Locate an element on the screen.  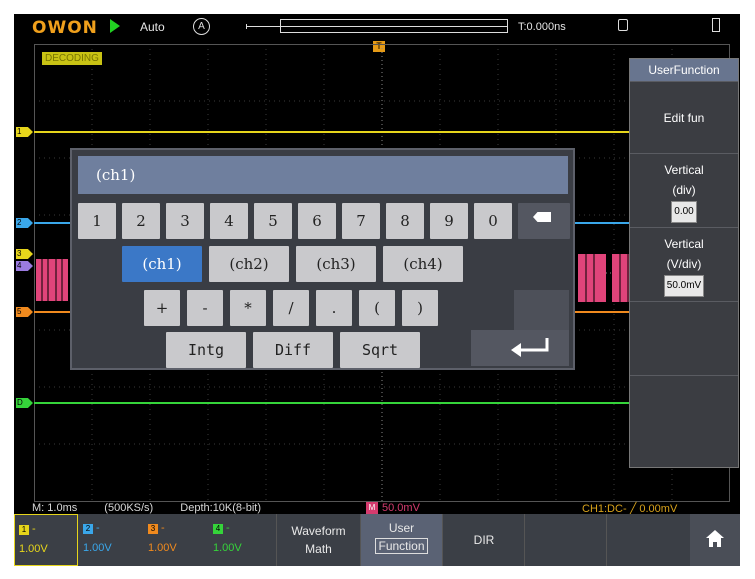
decoding-indicator: DECODING is located at coordinates (72, 58).